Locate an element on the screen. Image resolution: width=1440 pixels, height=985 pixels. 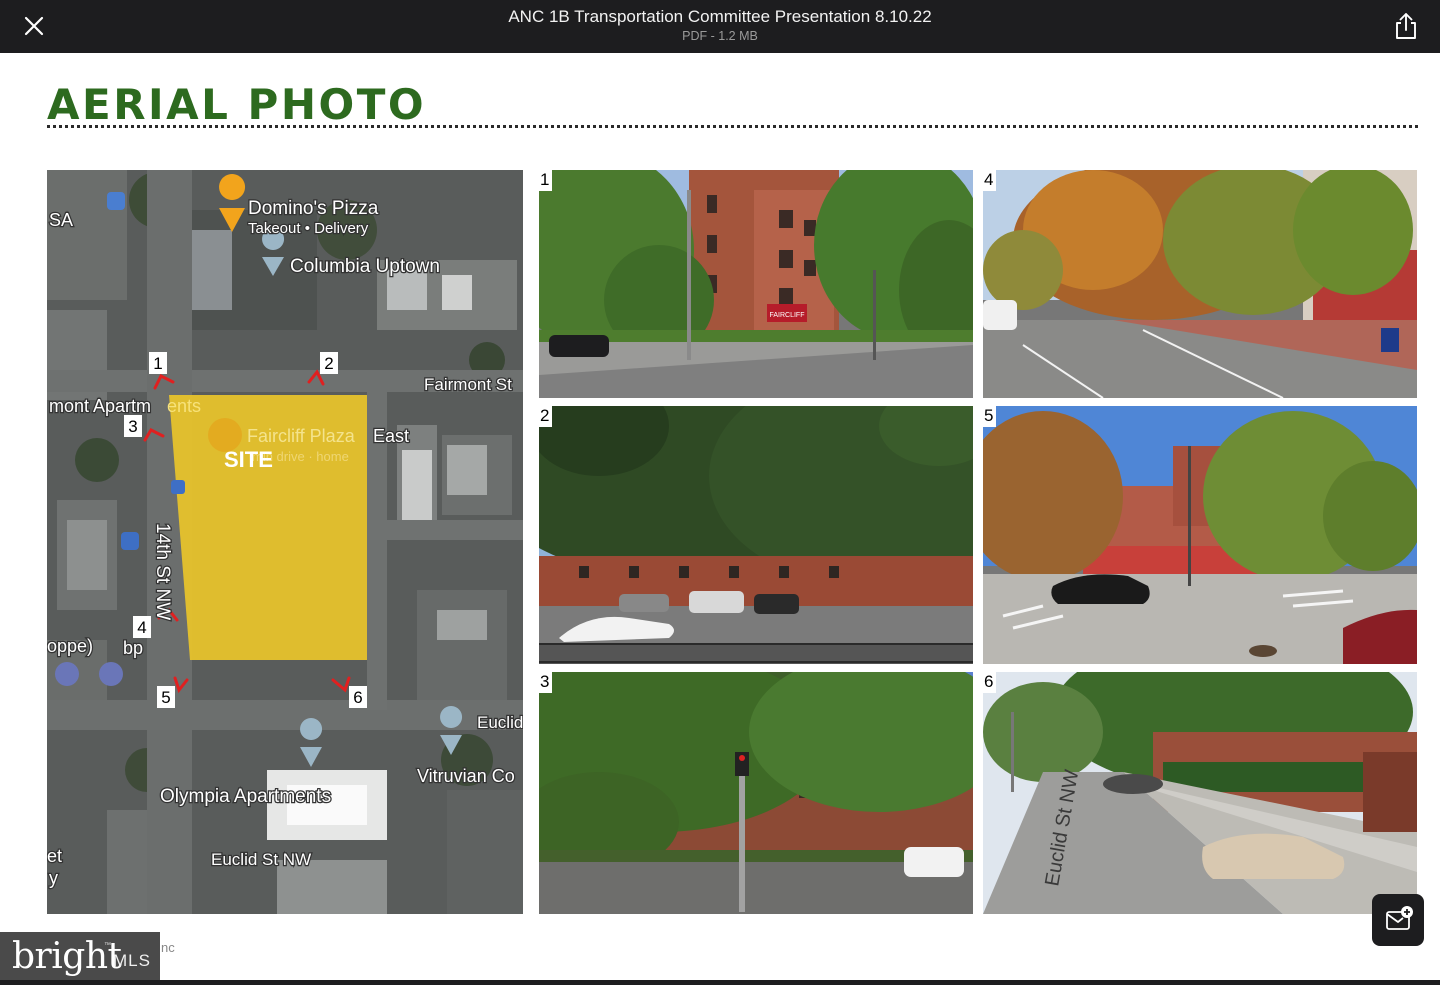
map-label-columbia-uptown: Columbia Uptown is located at coordinates (365, 266).